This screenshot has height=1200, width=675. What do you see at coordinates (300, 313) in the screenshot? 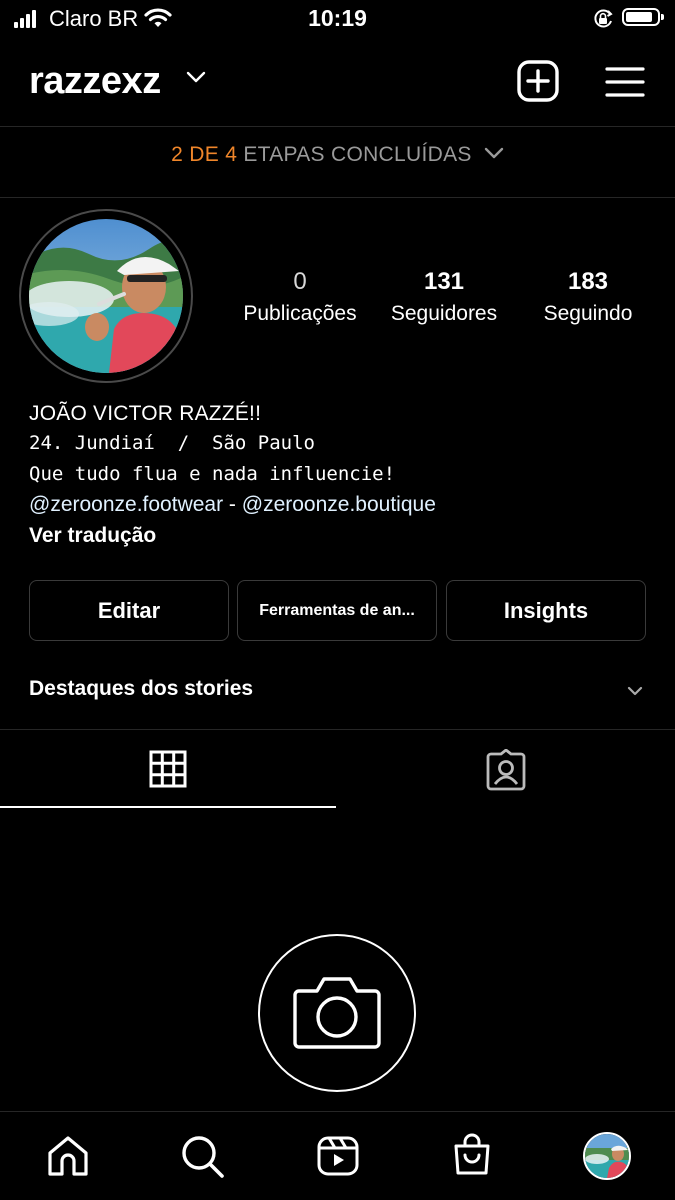
I see `stat-label: Publicações` at bounding box center [300, 313].